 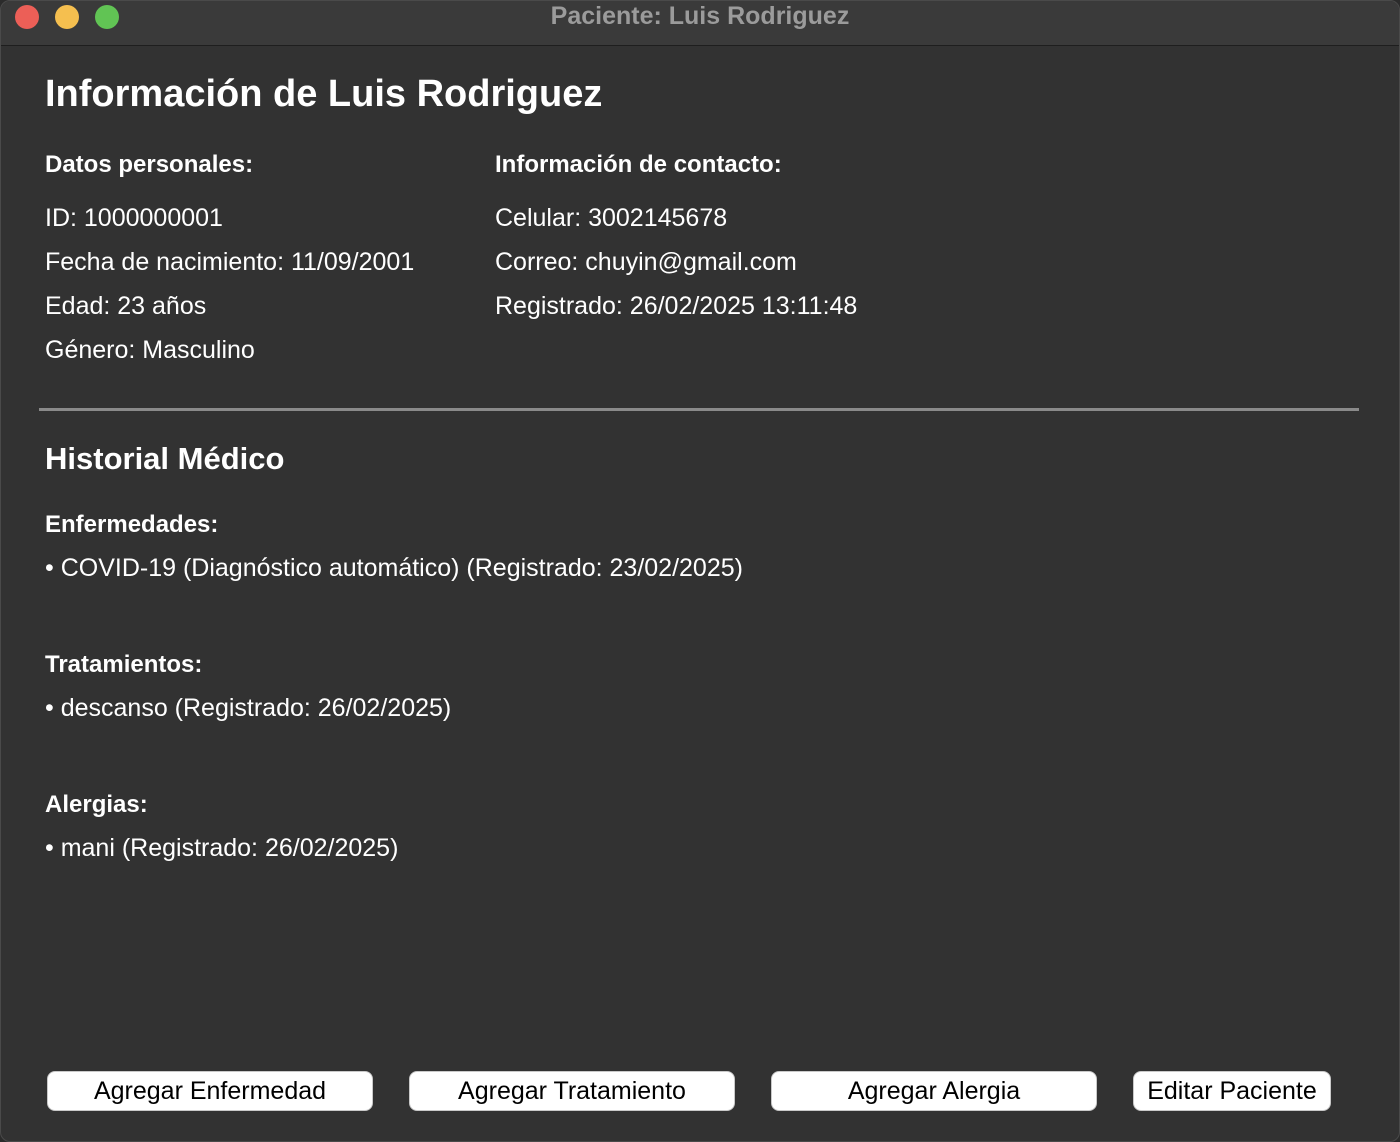 I want to click on edit-patient-button: Editar Paciente, so click(x=1232, y=1091).